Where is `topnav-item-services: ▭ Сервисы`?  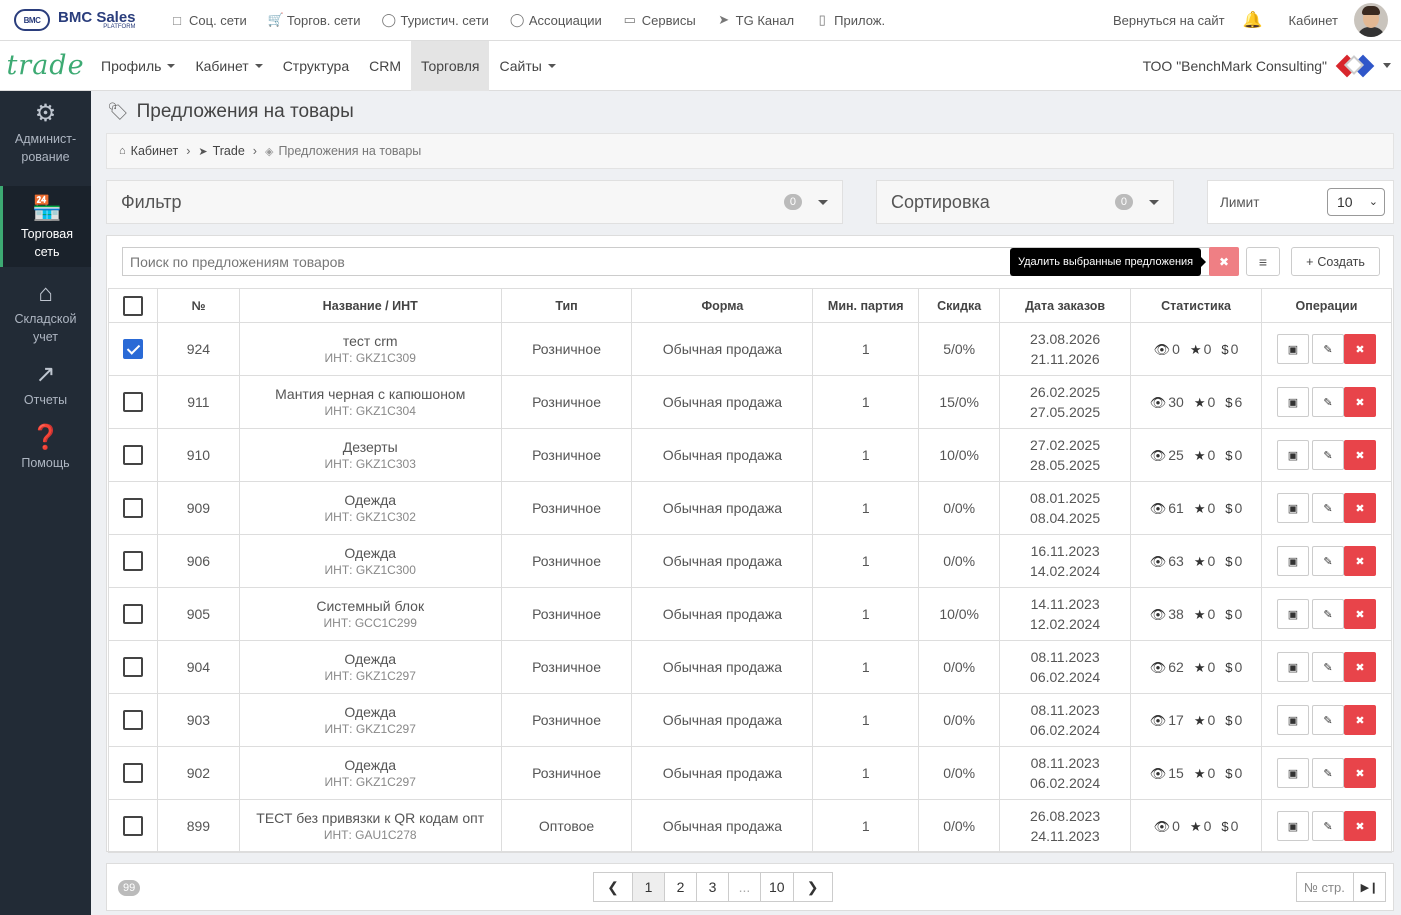 topnav-item-services: ▭ Сервисы is located at coordinates (659, 20).